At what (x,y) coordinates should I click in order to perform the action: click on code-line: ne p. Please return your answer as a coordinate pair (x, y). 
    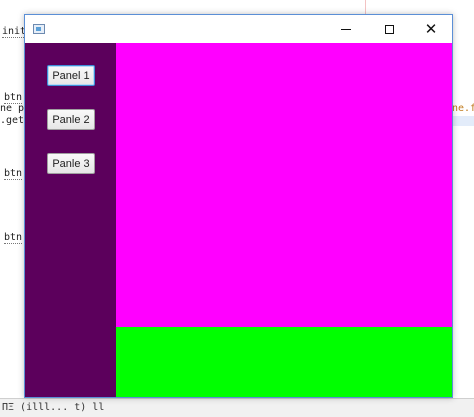
    Looking at the image, I should click on (12, 108).